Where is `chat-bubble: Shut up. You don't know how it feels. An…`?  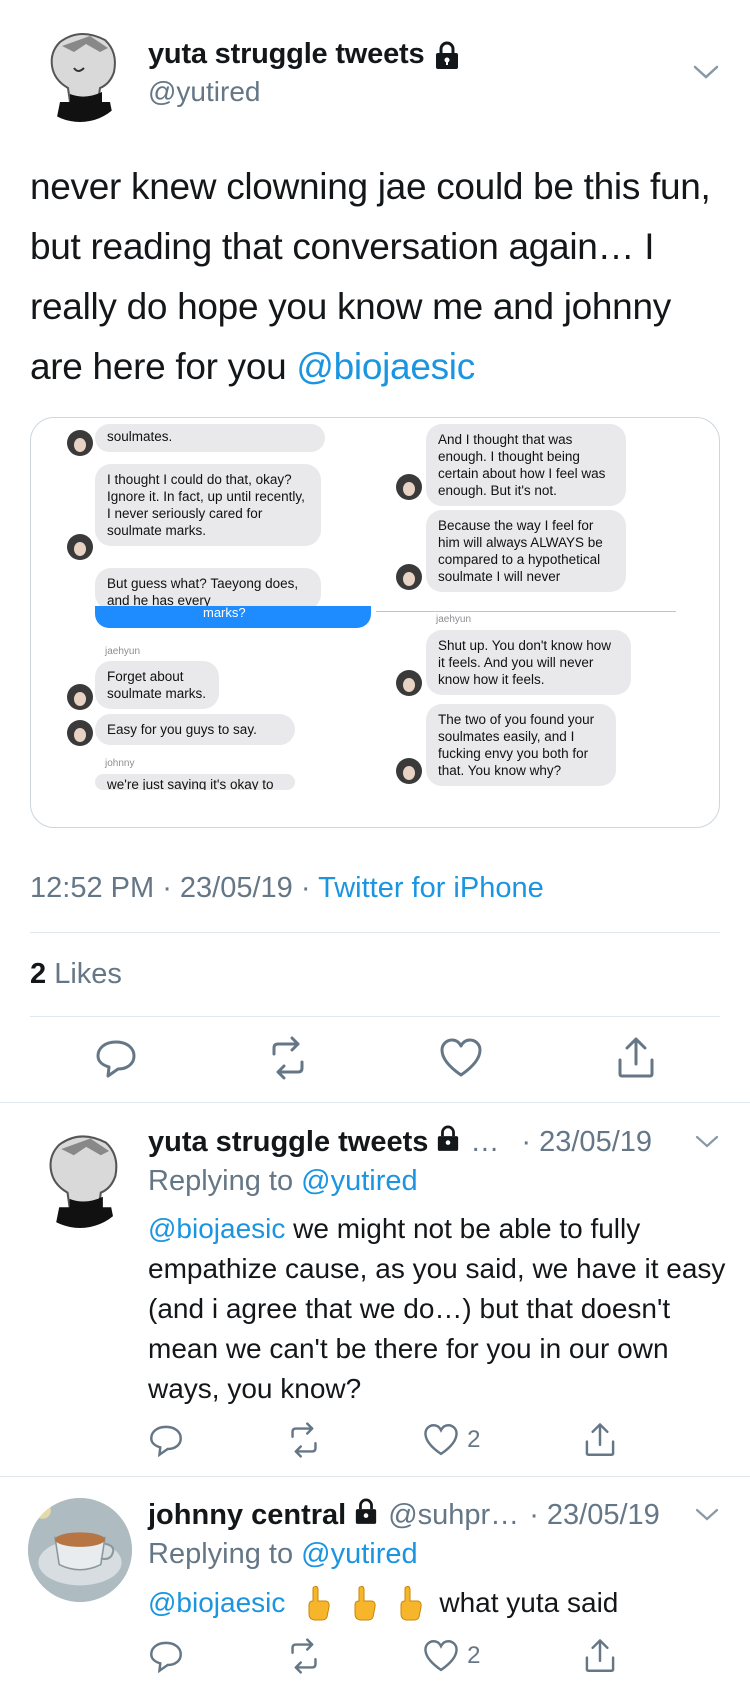 chat-bubble: Shut up. You don't know how it feels. An… is located at coordinates (528, 662).